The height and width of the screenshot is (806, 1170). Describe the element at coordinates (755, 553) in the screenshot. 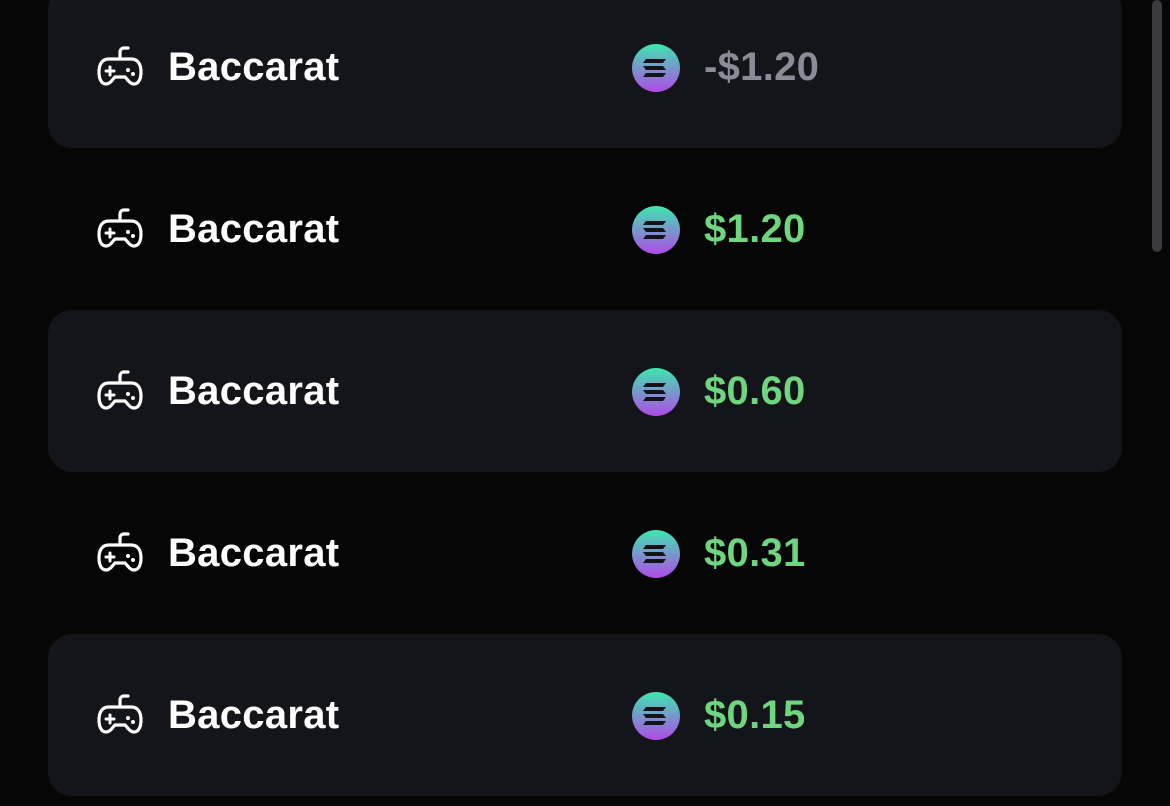

I see `bet-amount: $0.31` at that location.